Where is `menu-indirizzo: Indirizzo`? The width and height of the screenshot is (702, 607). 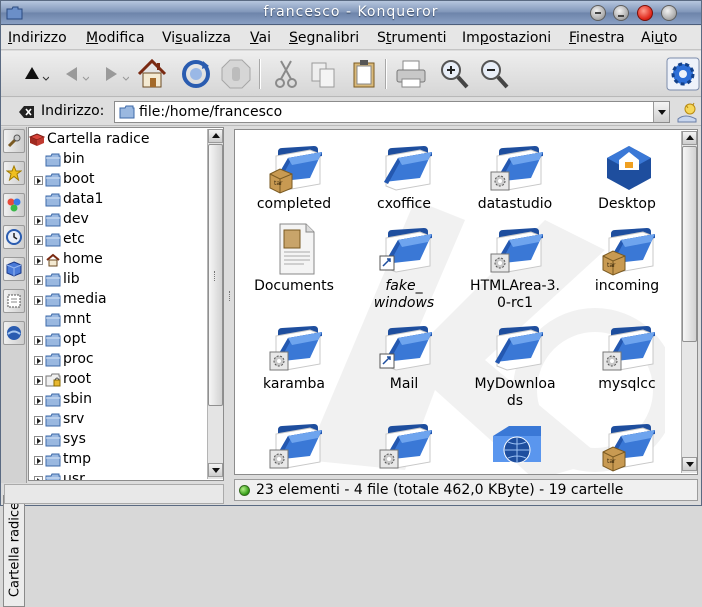
menu-indirizzo: Indirizzo is located at coordinates (37, 38).